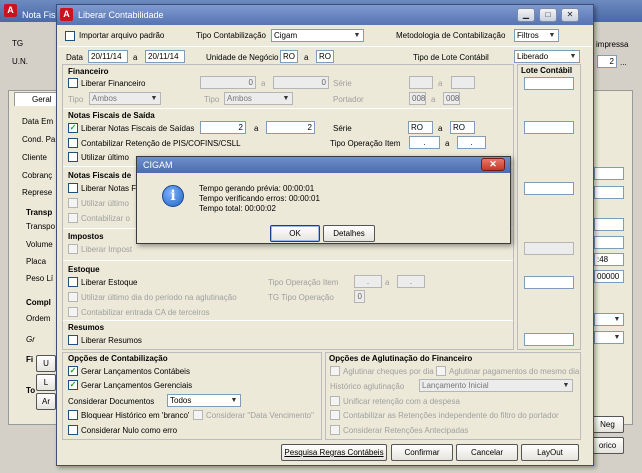 The image size is (642, 473). Describe the element at coordinates (73, 282) in the screenshot. I see `liberar-estoque-checkbox` at that location.